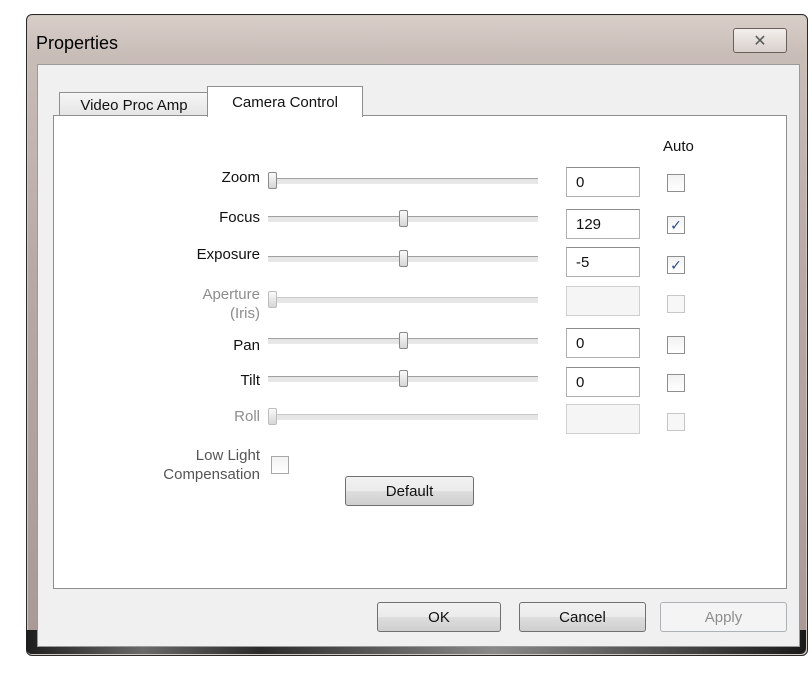  I want to click on focus-slider, so click(403, 218).